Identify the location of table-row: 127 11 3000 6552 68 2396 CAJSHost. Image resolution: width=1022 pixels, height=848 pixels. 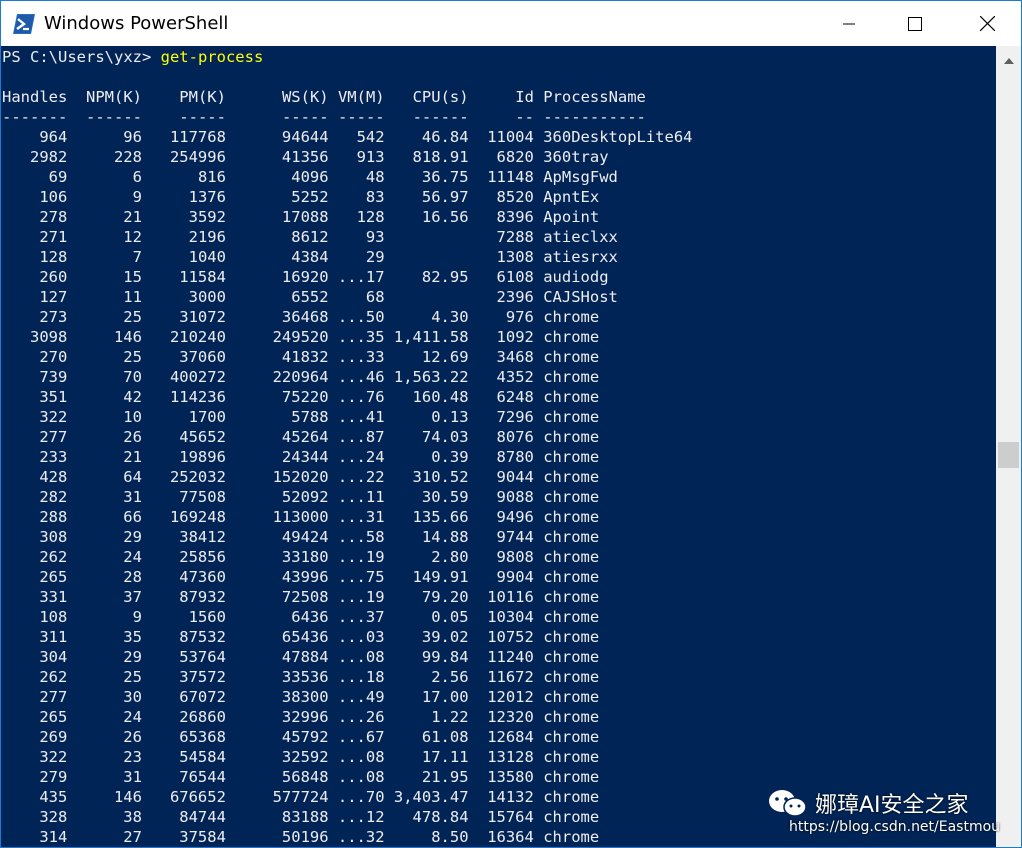
(347, 297).